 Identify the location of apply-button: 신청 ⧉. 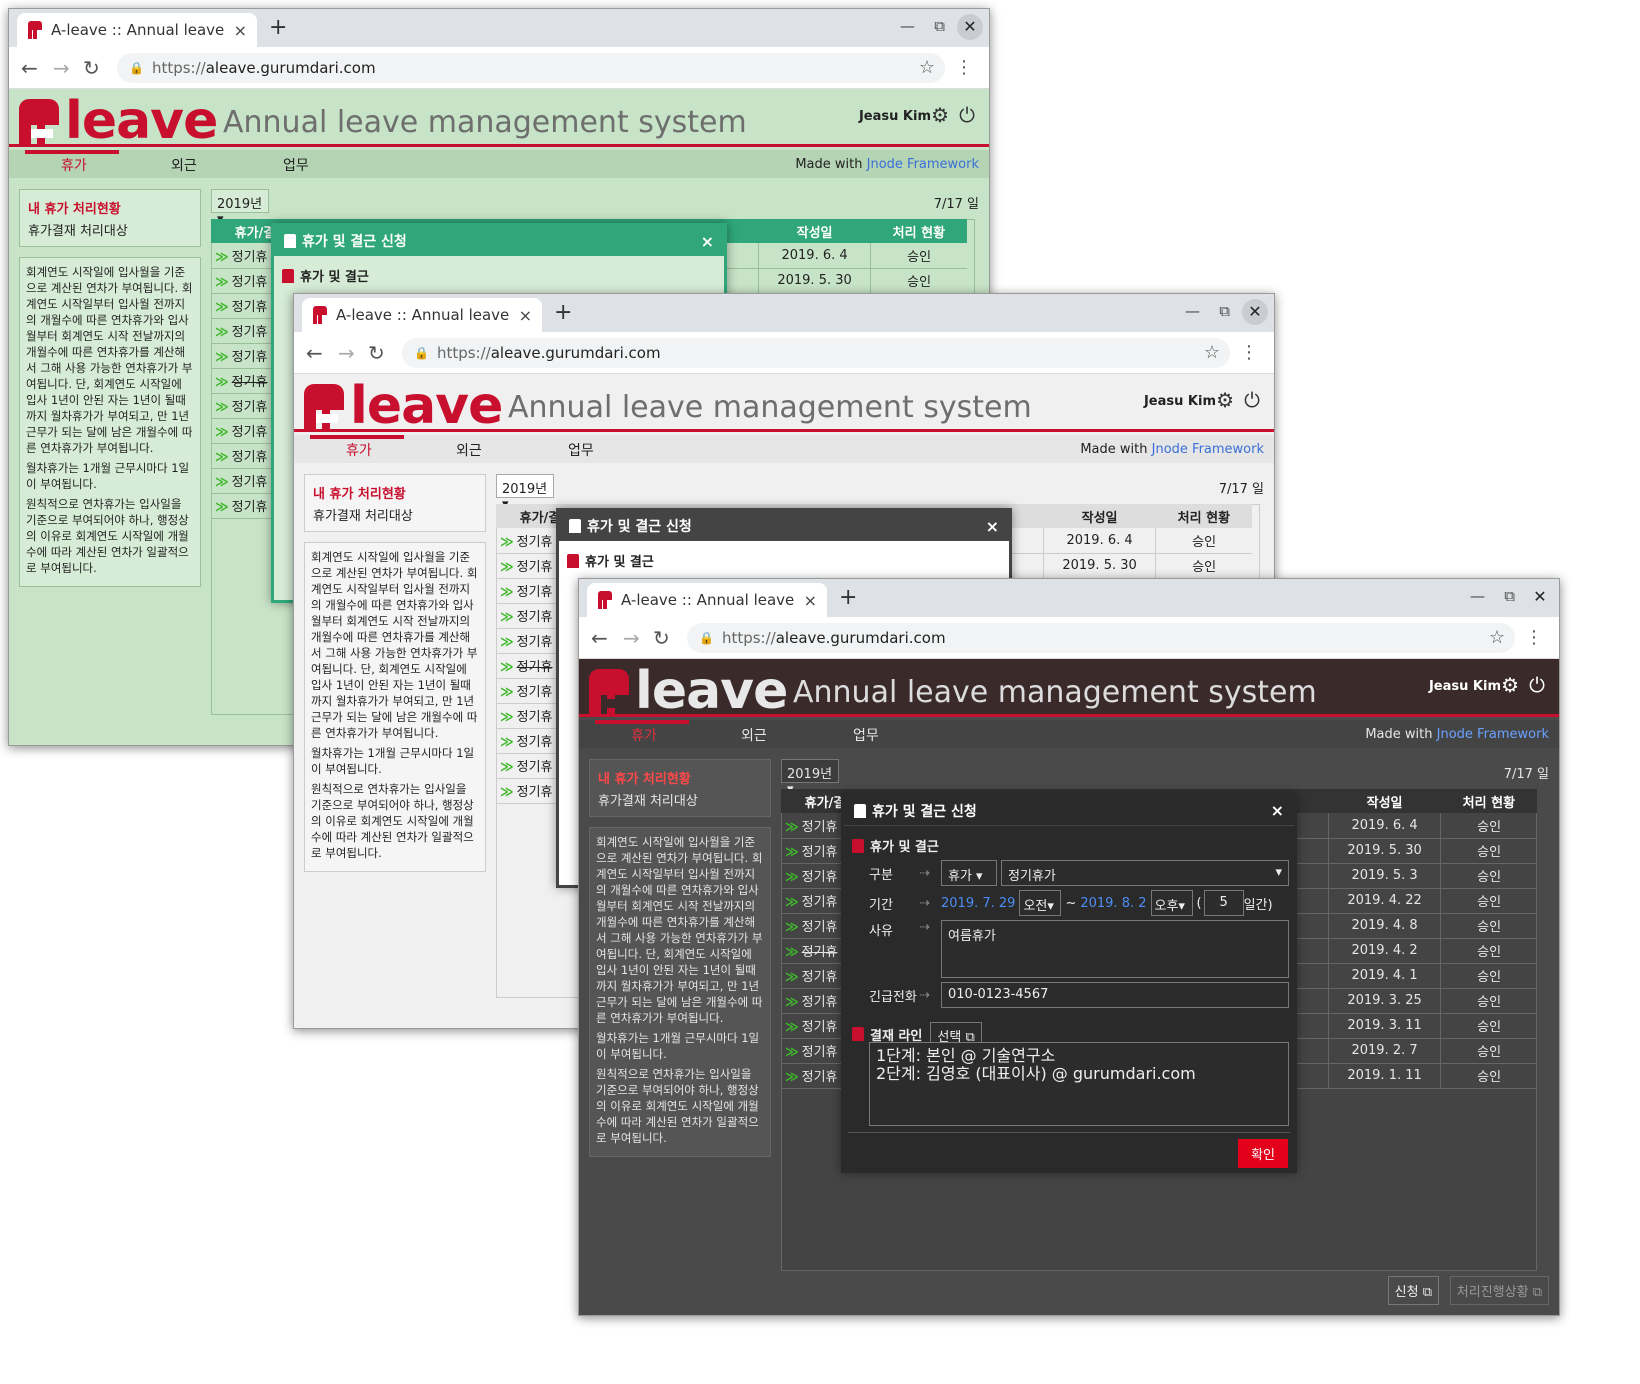
(1413, 1290).